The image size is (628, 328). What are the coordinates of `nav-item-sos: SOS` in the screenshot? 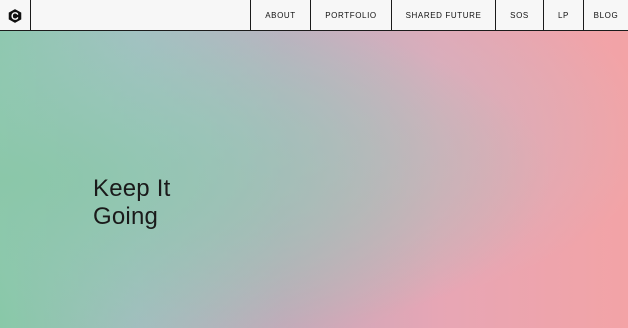 It's located at (519, 15).